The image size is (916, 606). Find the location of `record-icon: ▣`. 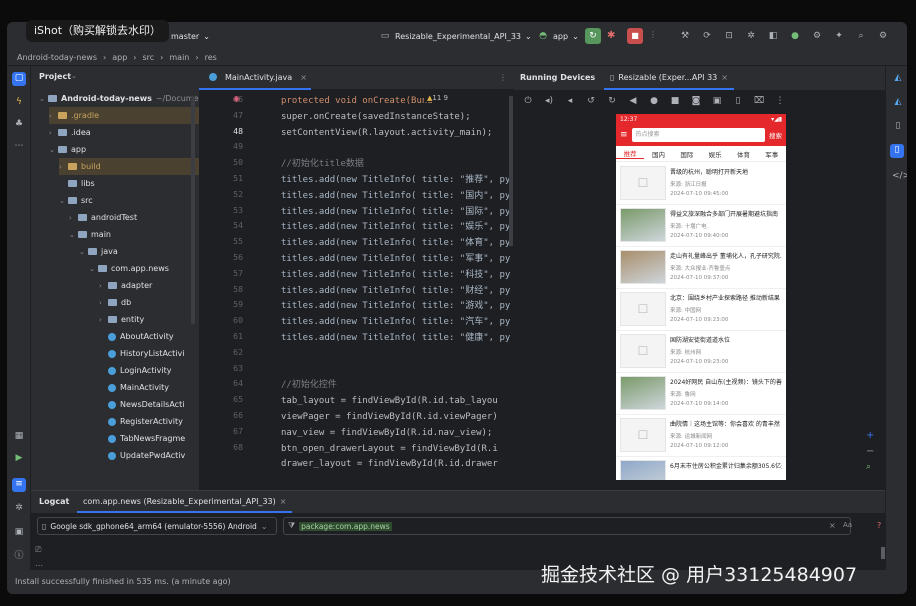

record-icon: ▣ is located at coordinates (717, 101).